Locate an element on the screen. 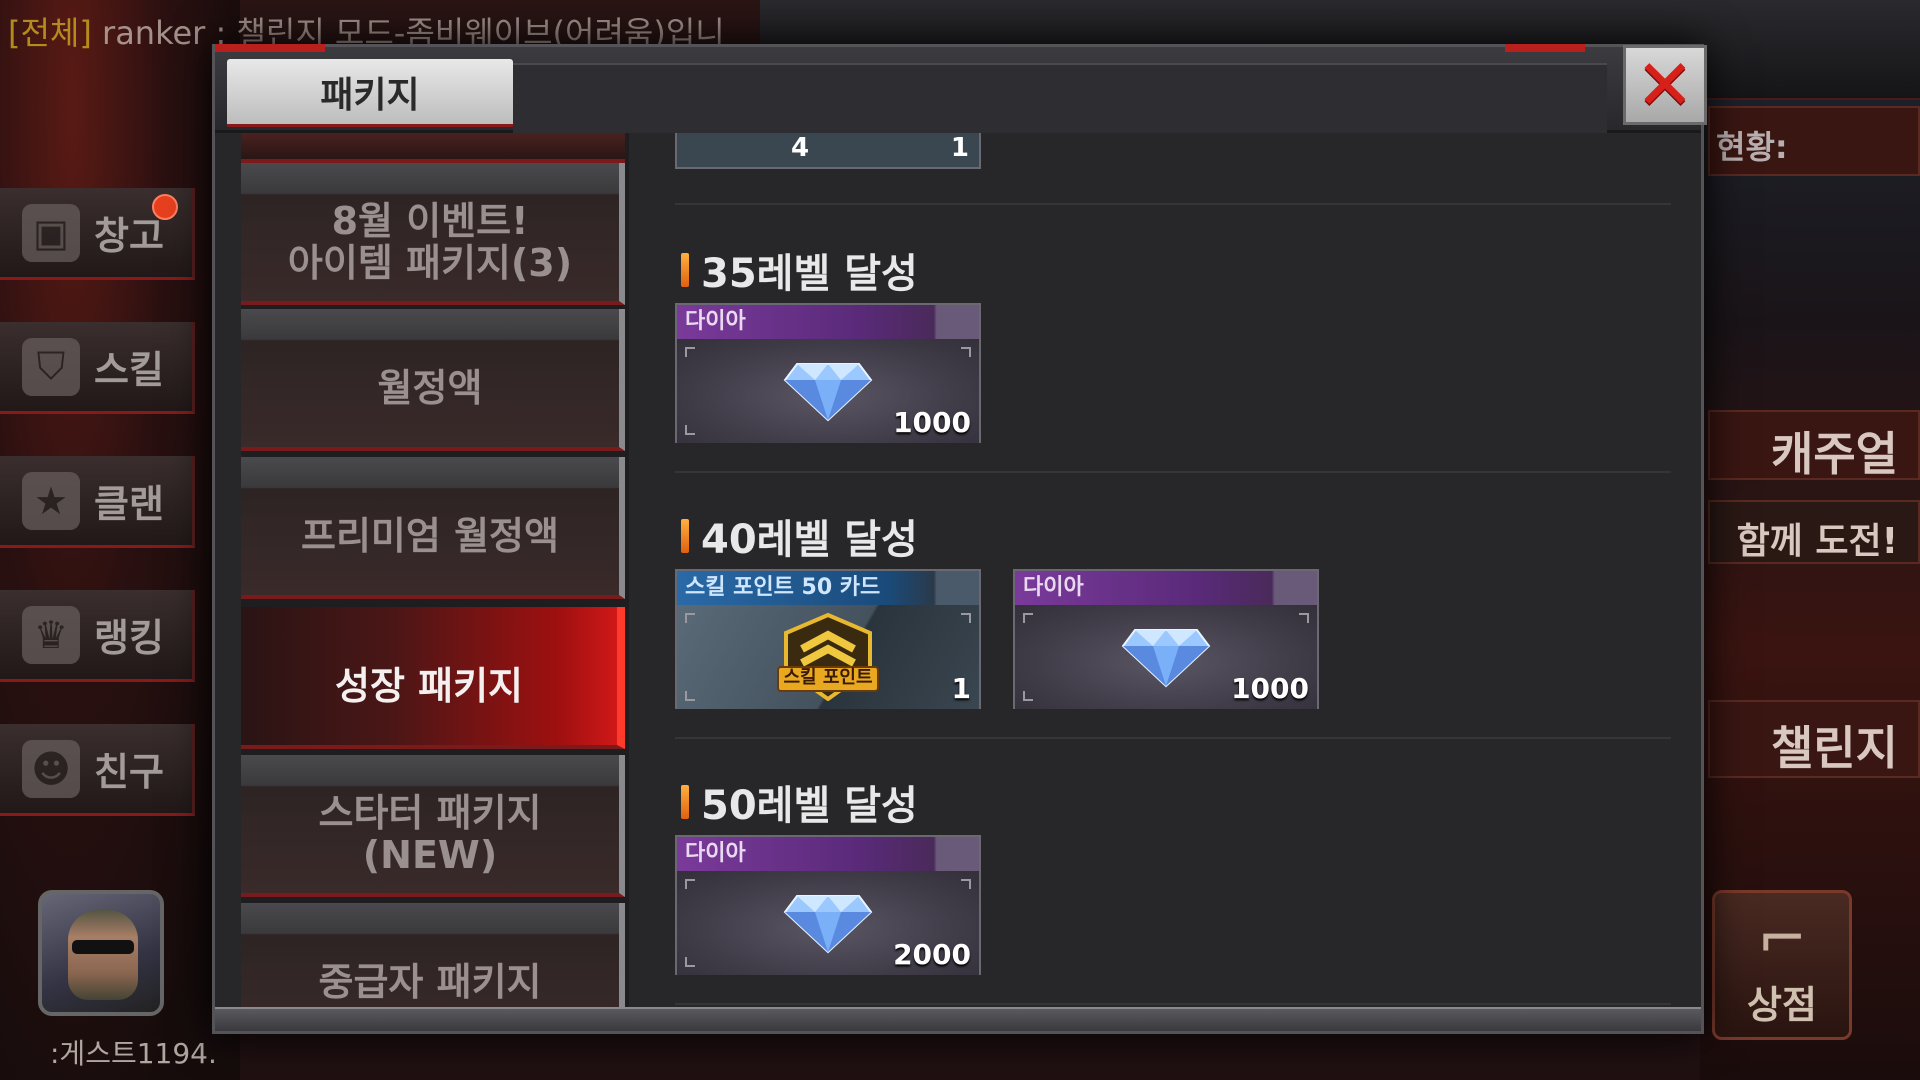 This screenshot has width=1920, height=1080. side-menu-label: 친구 is located at coordinates (129, 772).